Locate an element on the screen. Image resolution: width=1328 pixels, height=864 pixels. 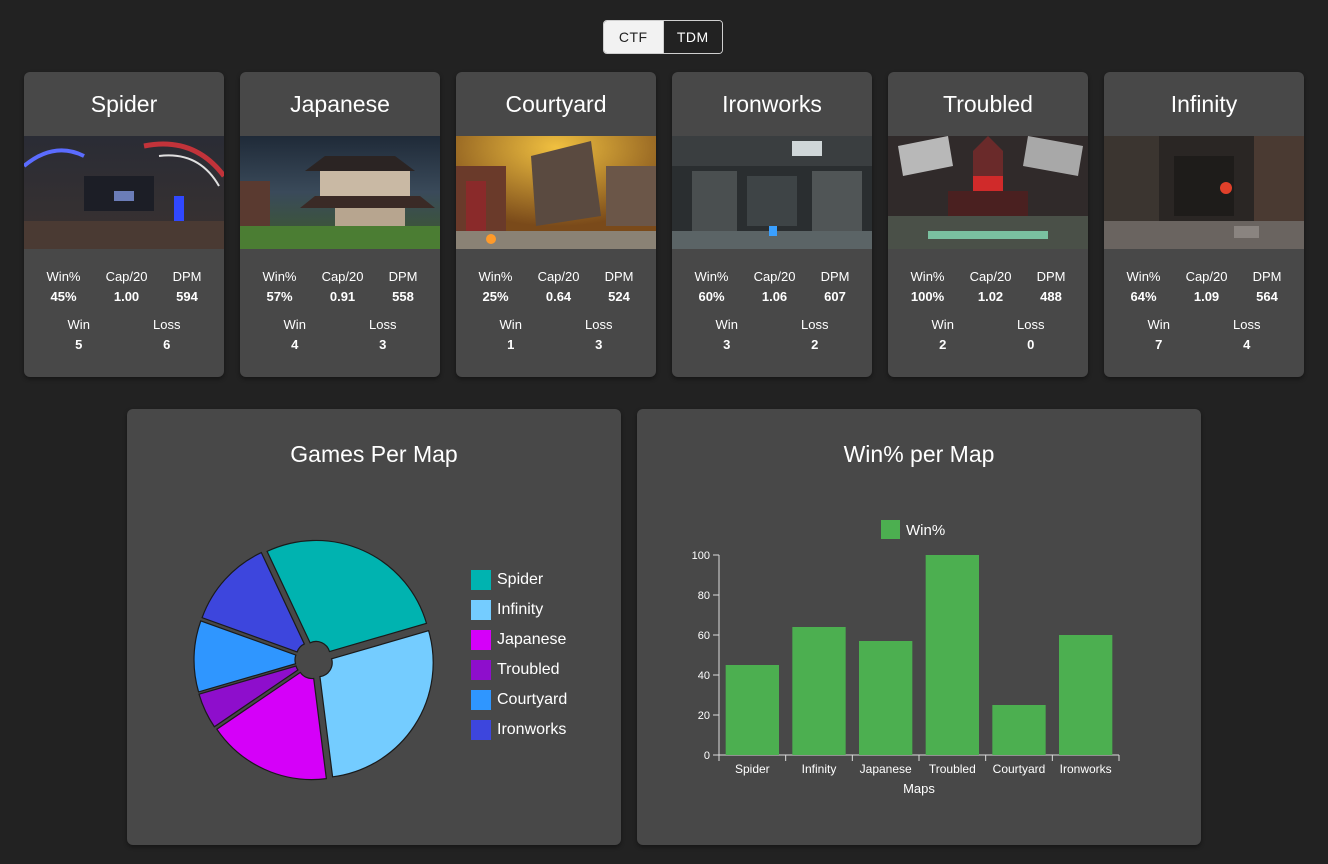
y-tick-label: 60 is located at coordinates (704, 636).